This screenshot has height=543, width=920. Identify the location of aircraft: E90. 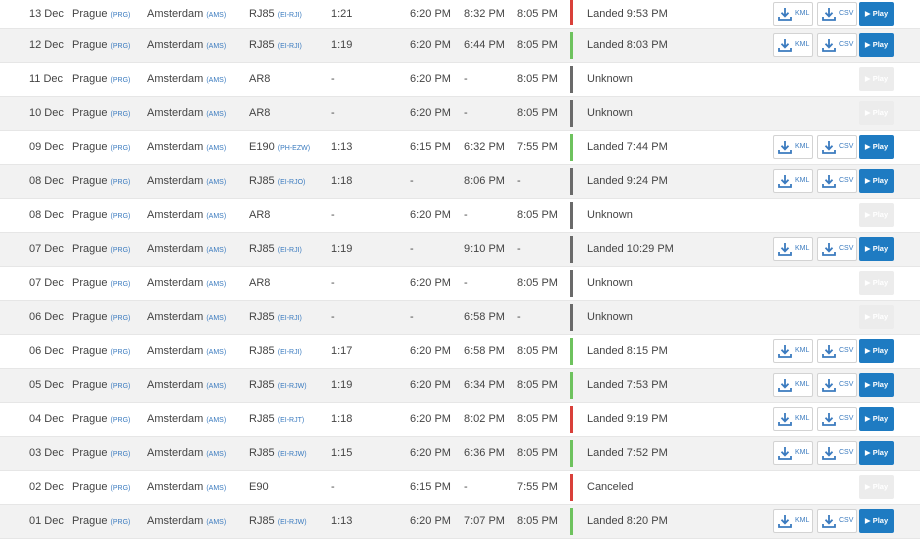
(259, 488).